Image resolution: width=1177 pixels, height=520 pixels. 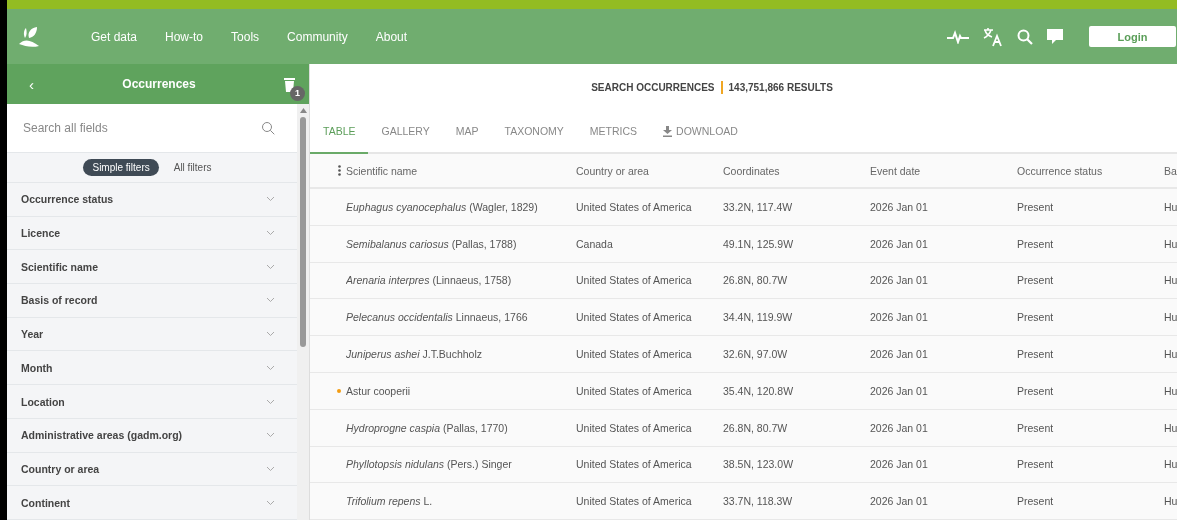 I want to click on table-cell-text: 38.5N, 123.0W, so click(x=759, y=464).